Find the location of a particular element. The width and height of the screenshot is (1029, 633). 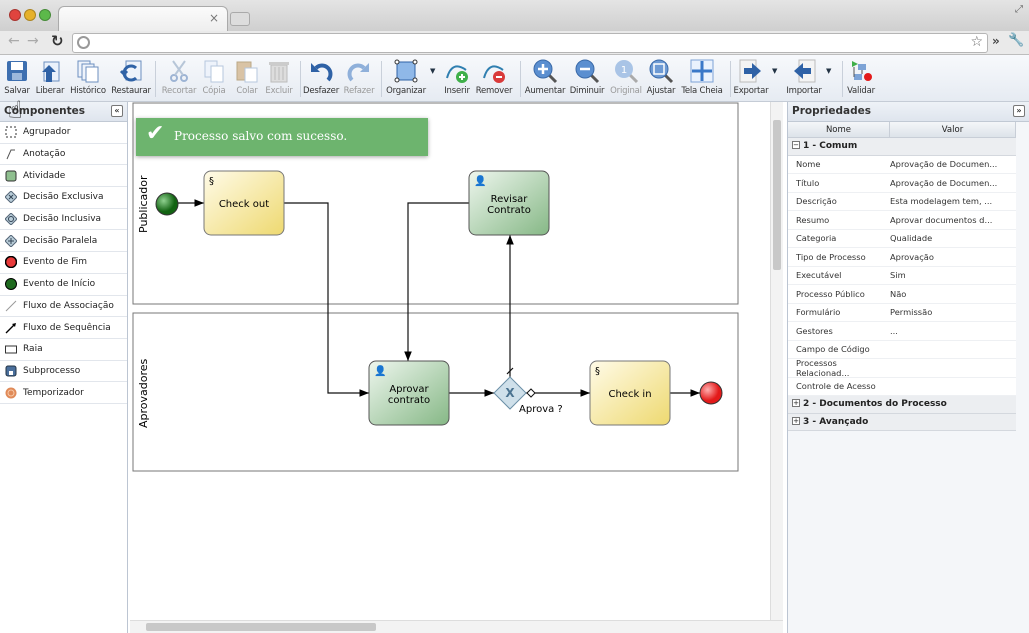

property-value: Sim is located at coordinates (953, 275).